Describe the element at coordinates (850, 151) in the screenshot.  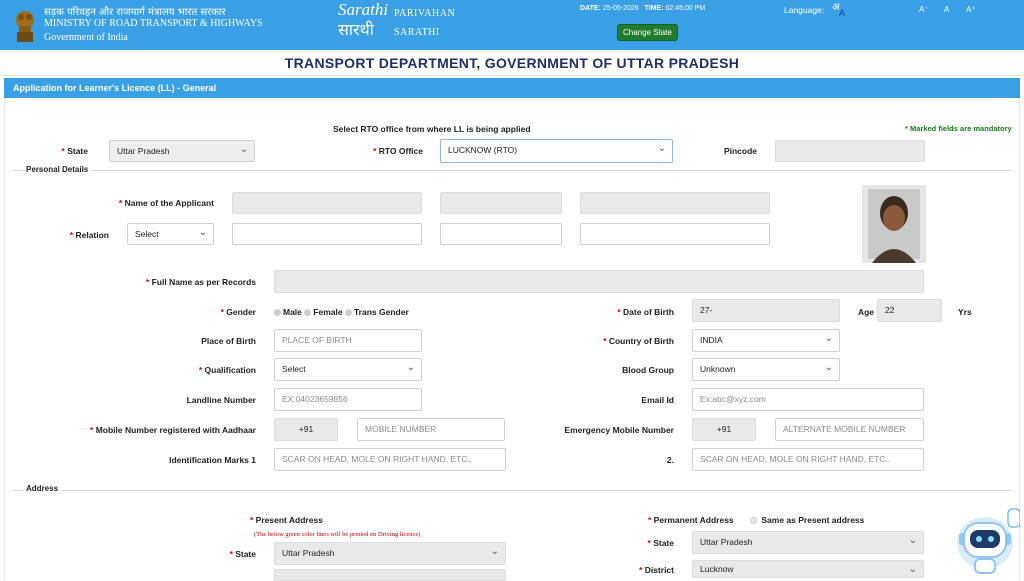
I see `pincode-input` at that location.